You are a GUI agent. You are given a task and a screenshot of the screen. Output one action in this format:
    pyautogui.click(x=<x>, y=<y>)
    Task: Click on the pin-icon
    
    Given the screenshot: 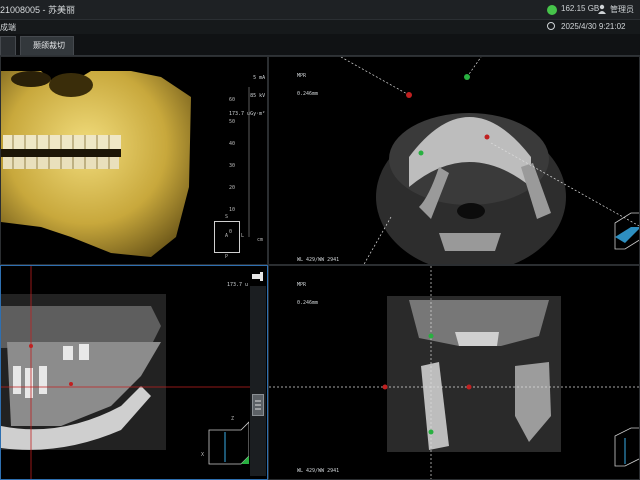 What is the action you would take?
    pyautogui.click(x=258, y=277)
    